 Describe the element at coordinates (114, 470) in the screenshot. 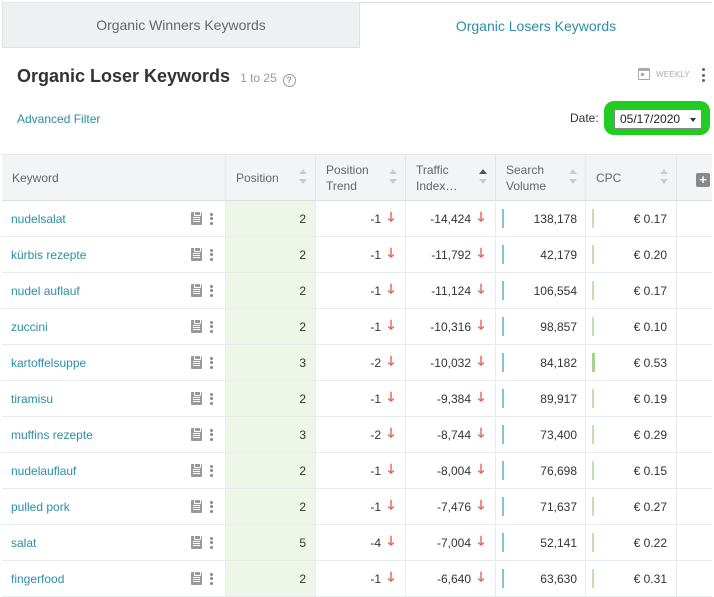

I see `keyword-cell: nudelauflauf` at that location.